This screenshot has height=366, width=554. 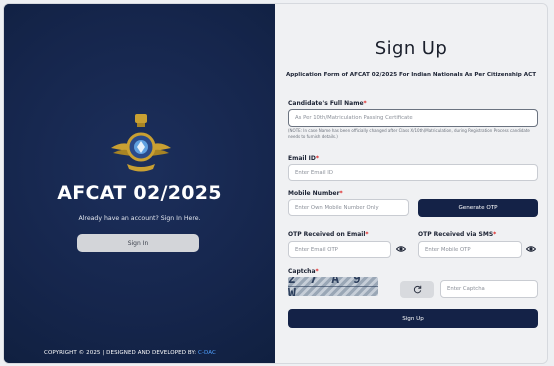 What do you see at coordinates (411, 48) in the screenshot?
I see `form-title: Sign Up` at bounding box center [411, 48].